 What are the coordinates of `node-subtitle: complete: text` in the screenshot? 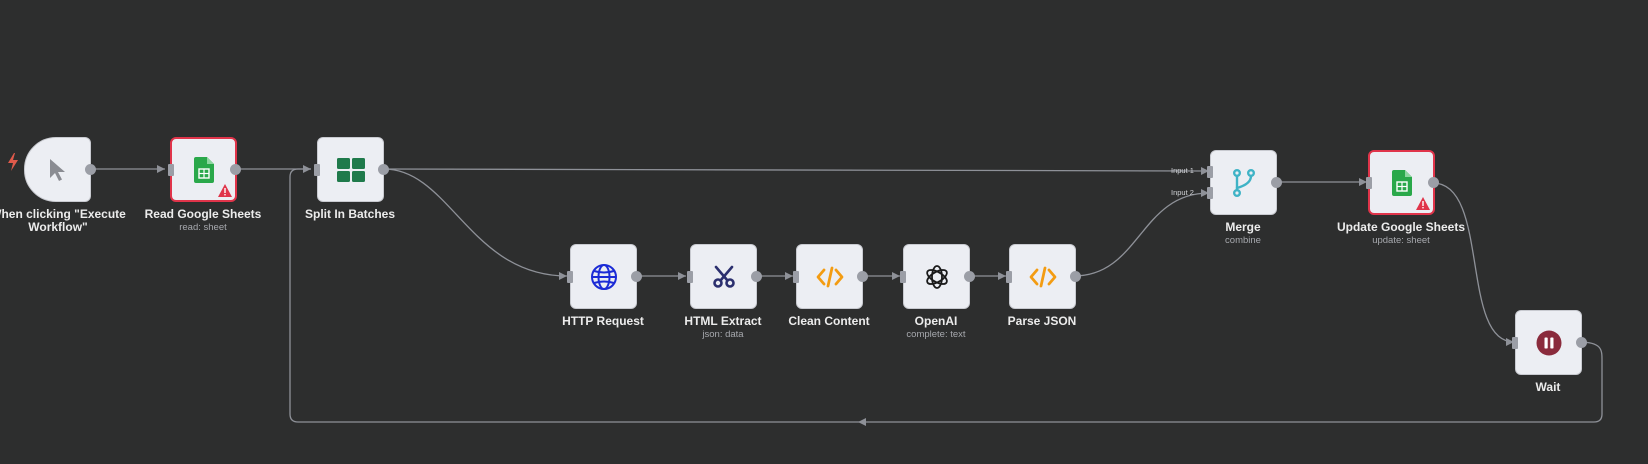 It's located at (936, 334).